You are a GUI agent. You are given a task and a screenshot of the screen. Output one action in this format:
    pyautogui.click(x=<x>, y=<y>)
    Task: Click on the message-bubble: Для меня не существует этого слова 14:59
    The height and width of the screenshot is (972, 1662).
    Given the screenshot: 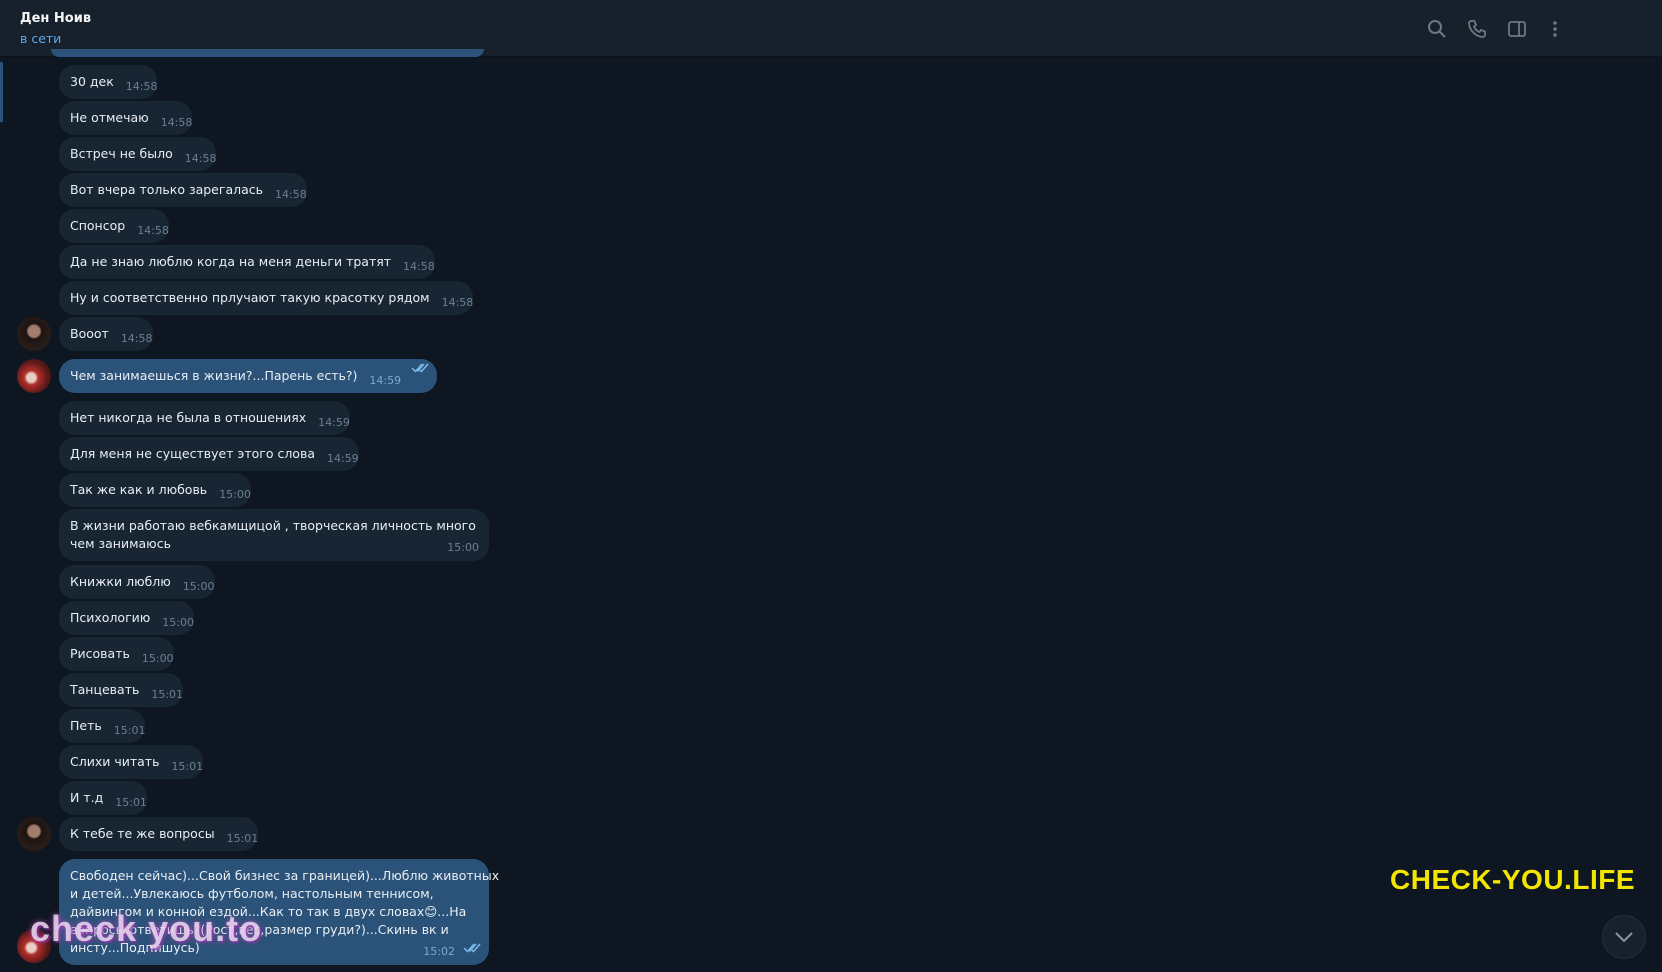 What is the action you would take?
    pyautogui.click(x=209, y=454)
    